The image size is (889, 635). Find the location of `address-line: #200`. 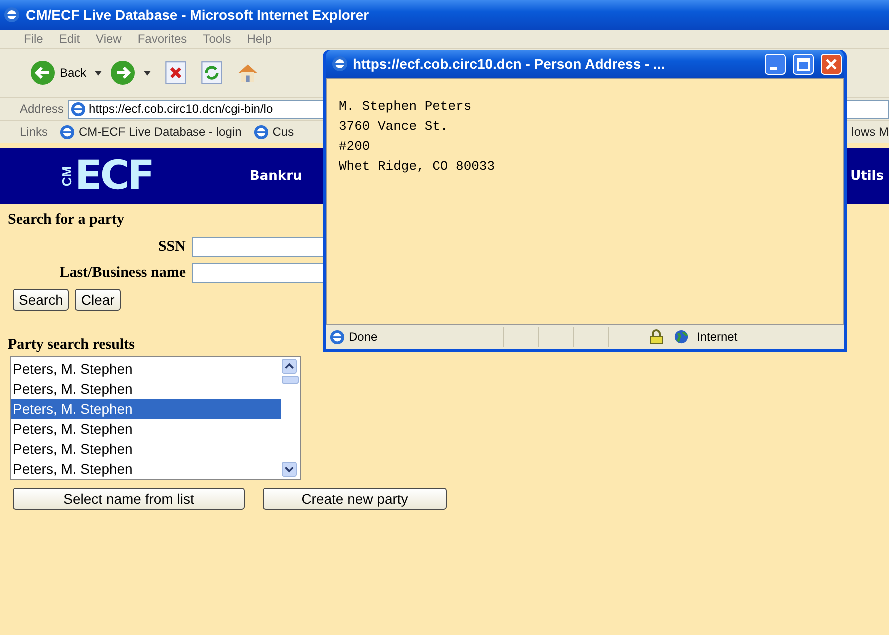

address-line: #200 is located at coordinates (355, 147).